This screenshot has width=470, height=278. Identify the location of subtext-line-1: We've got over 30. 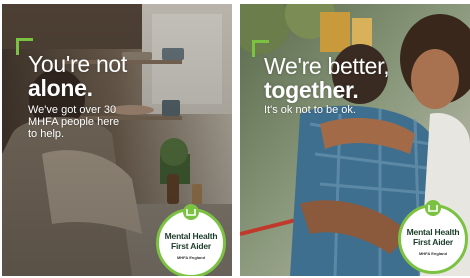
(72, 110).